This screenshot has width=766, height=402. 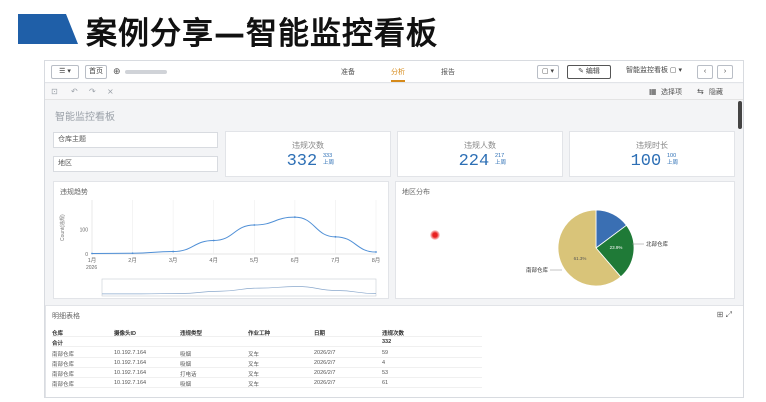 What do you see at coordinates (348, 72) in the screenshot?
I see `tab-prepare: 准备` at bounding box center [348, 72].